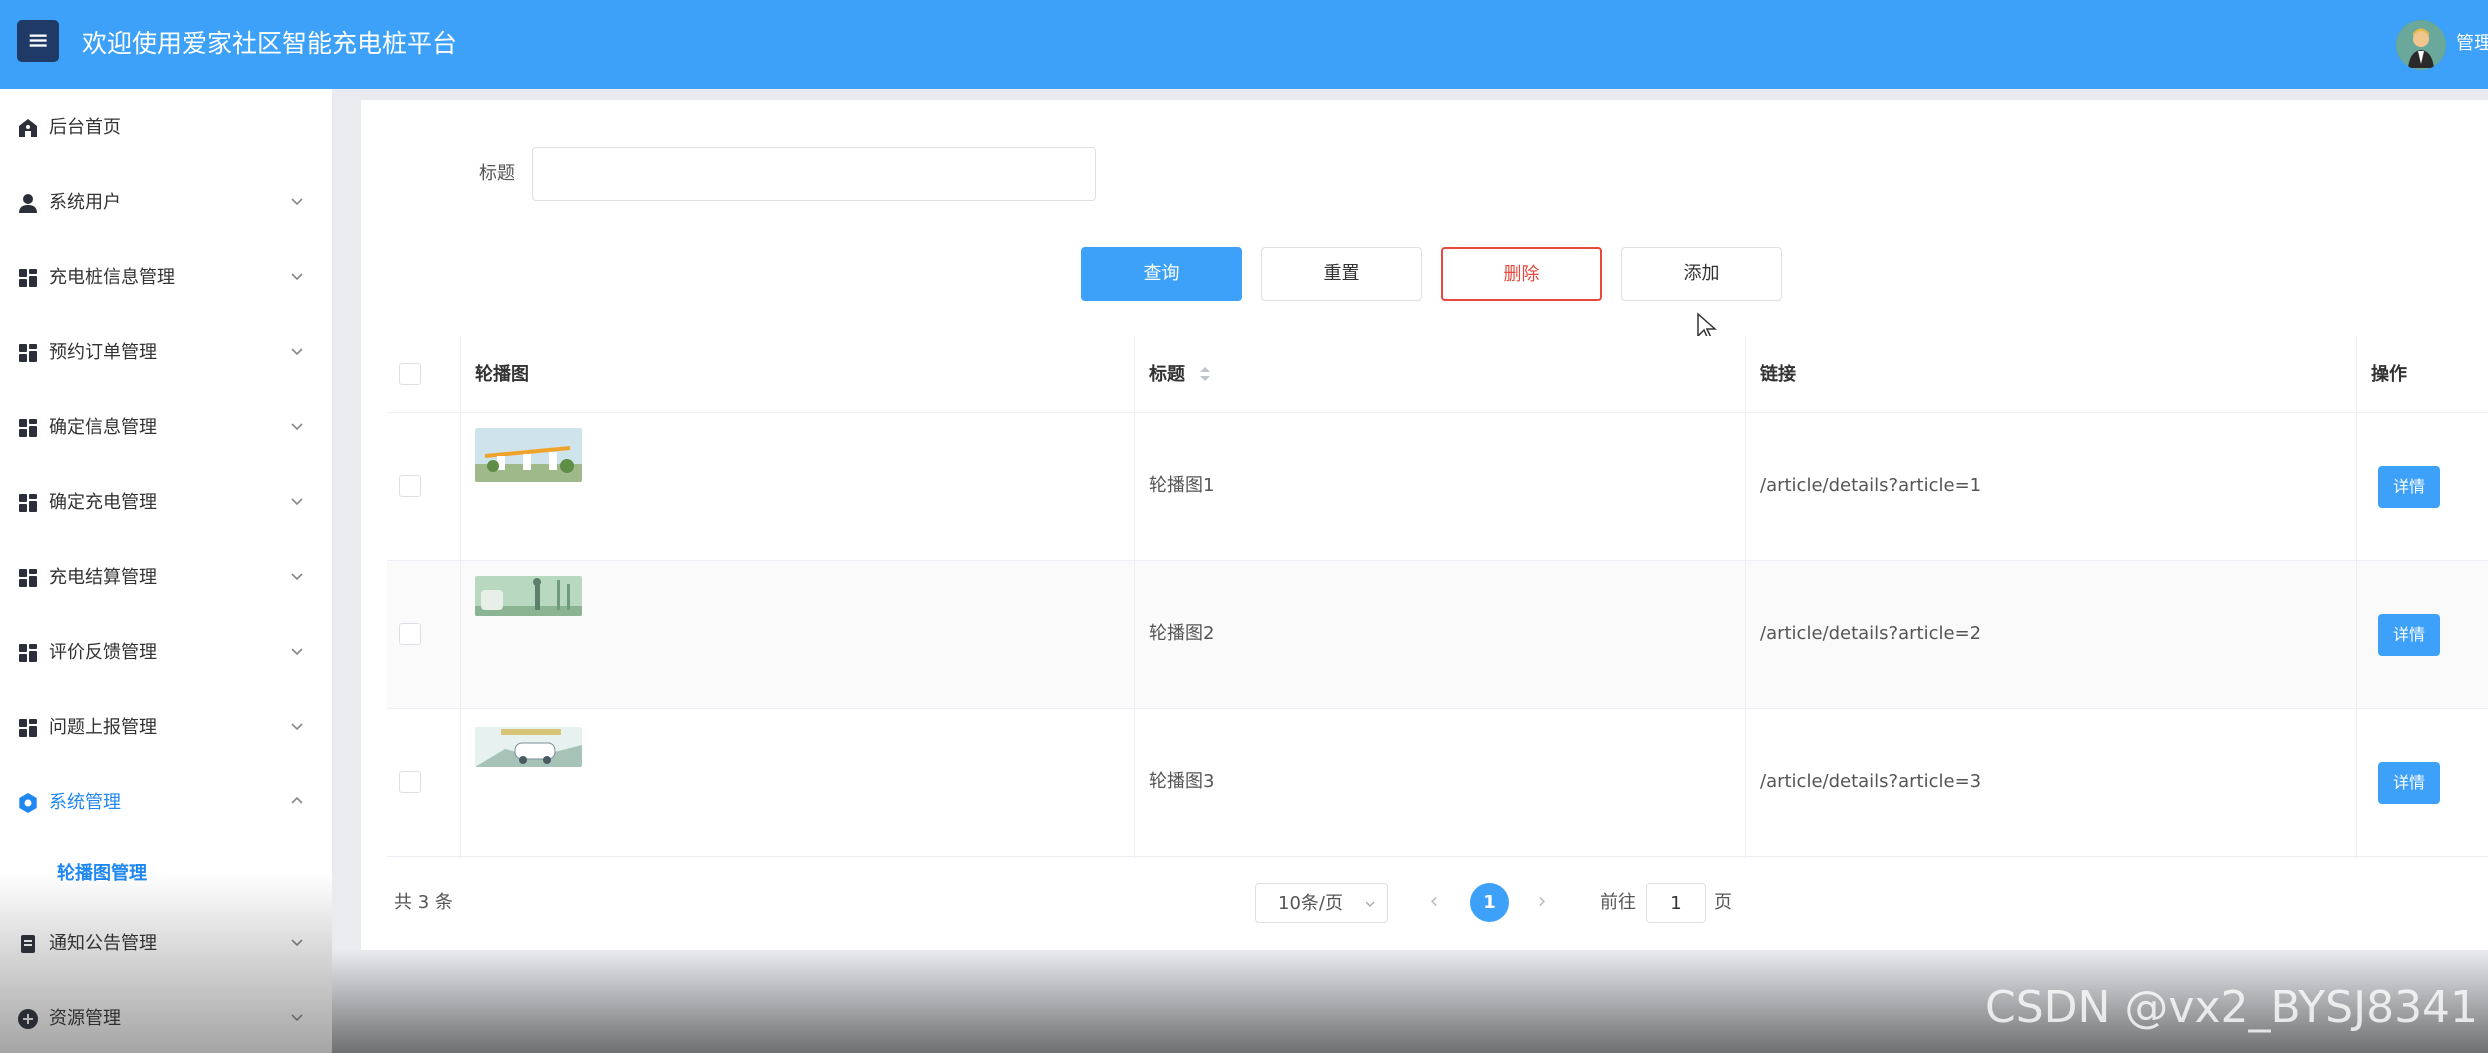 This screenshot has width=2488, height=1053. I want to click on column-header-actions: 操作, so click(2389, 374).